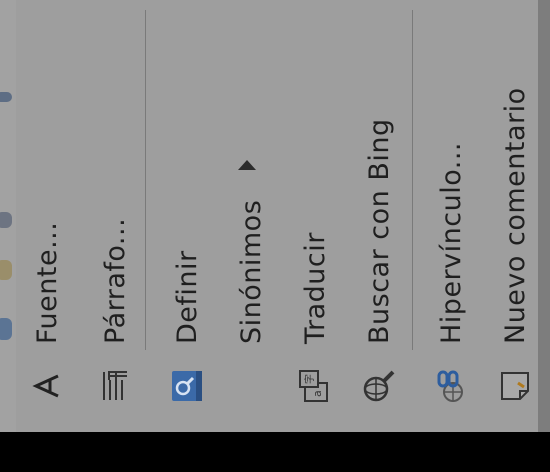 The width and height of the screenshot is (550, 472). I want to click on submenu-arrow-icon, so click(247, 165).